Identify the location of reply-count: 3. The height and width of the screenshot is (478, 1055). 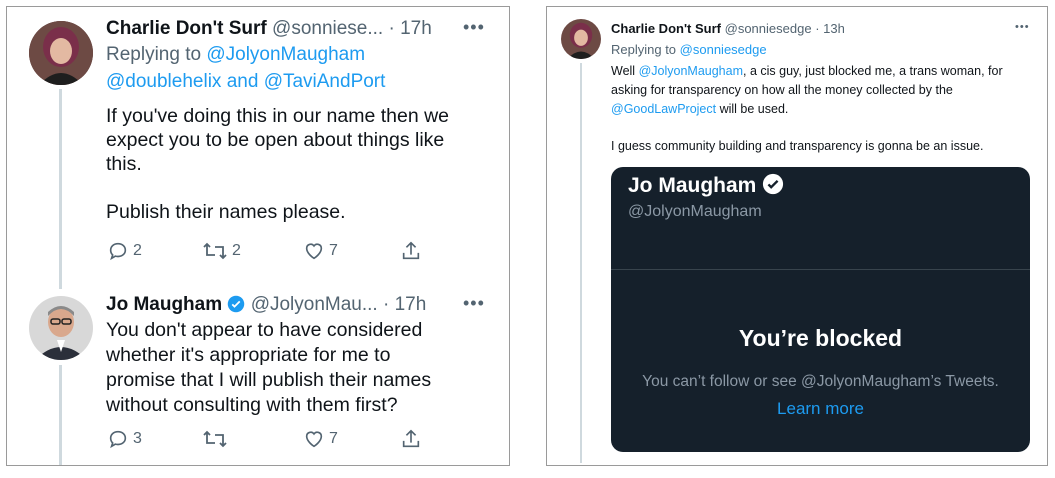
(137, 438).